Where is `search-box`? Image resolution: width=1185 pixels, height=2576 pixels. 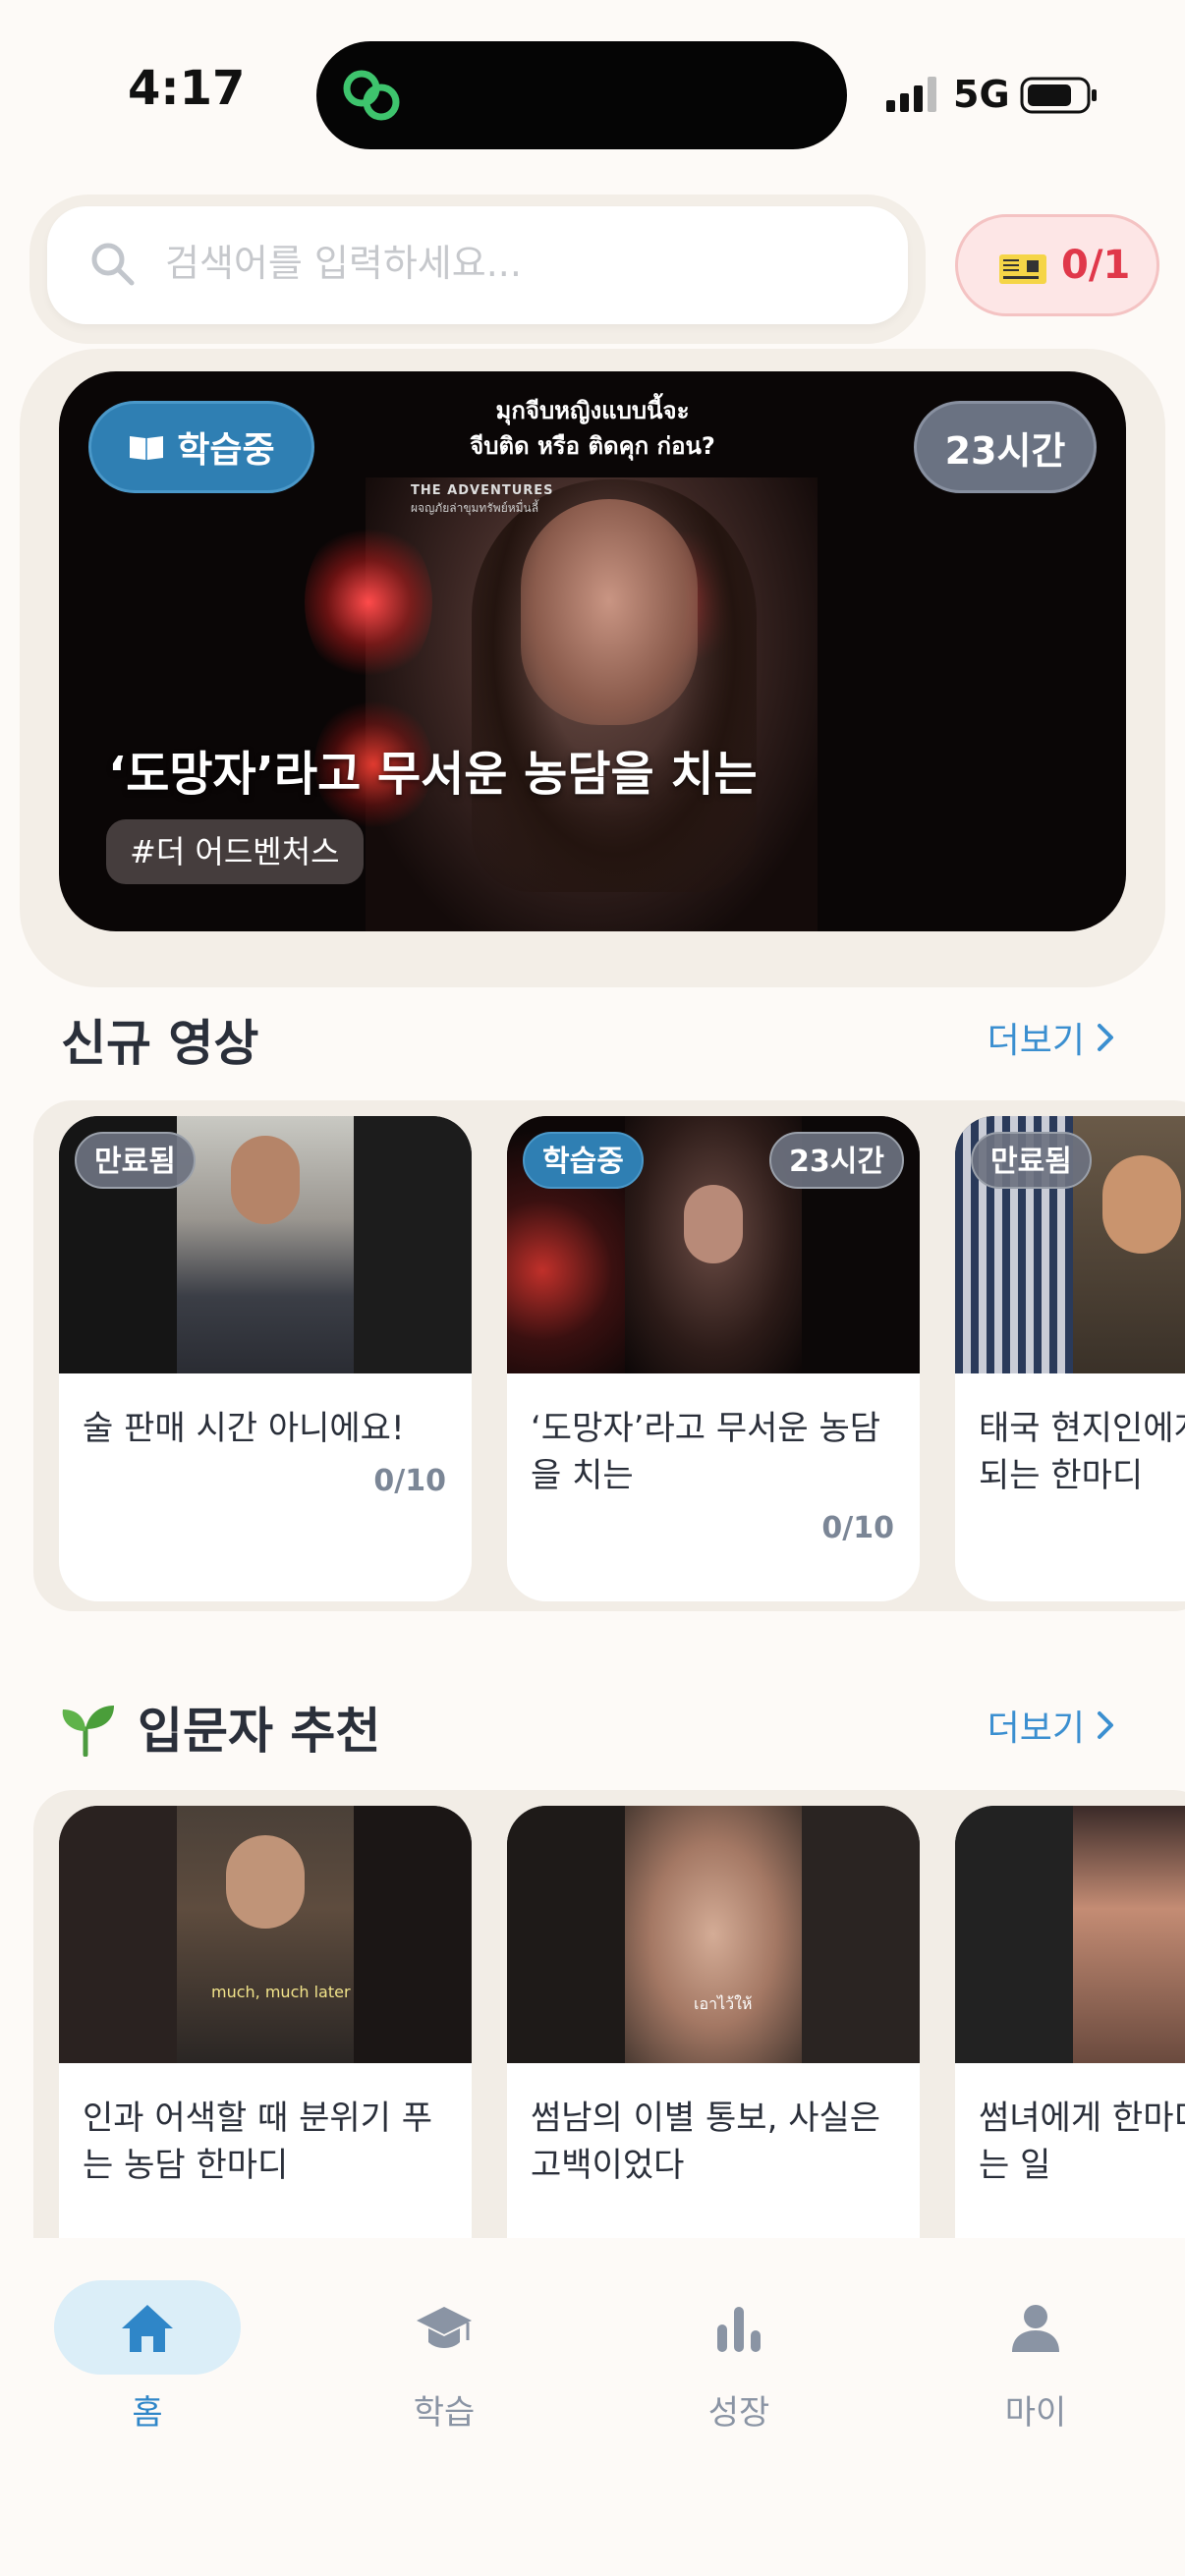
search-box is located at coordinates (478, 265).